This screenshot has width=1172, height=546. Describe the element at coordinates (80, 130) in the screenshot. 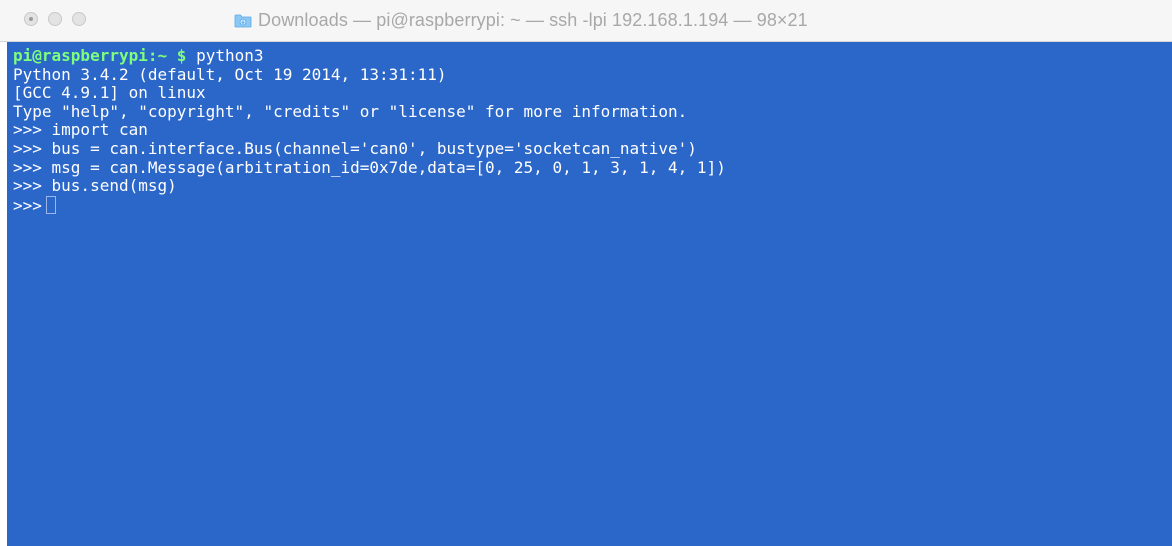

I see `terminal-line: >>> import can` at that location.